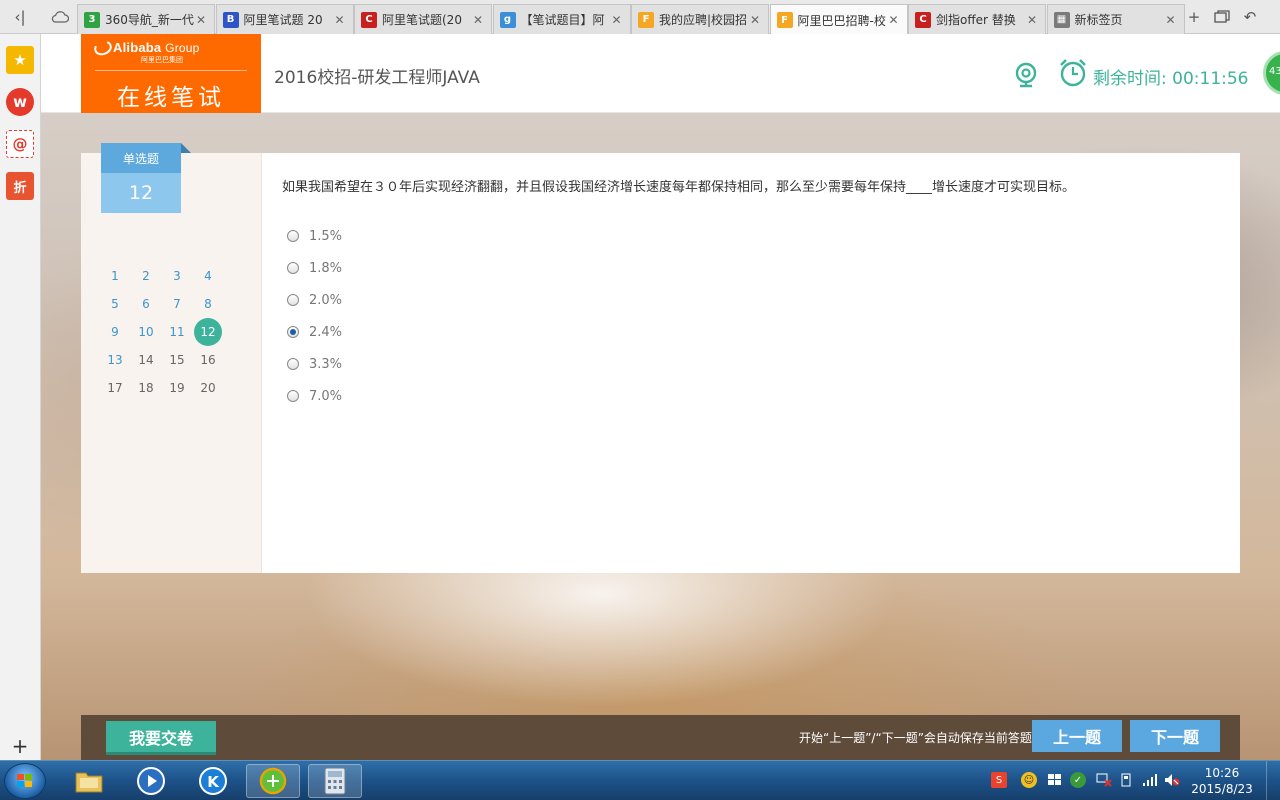  I want to click on next-question-button: 下一题, so click(1175, 736).